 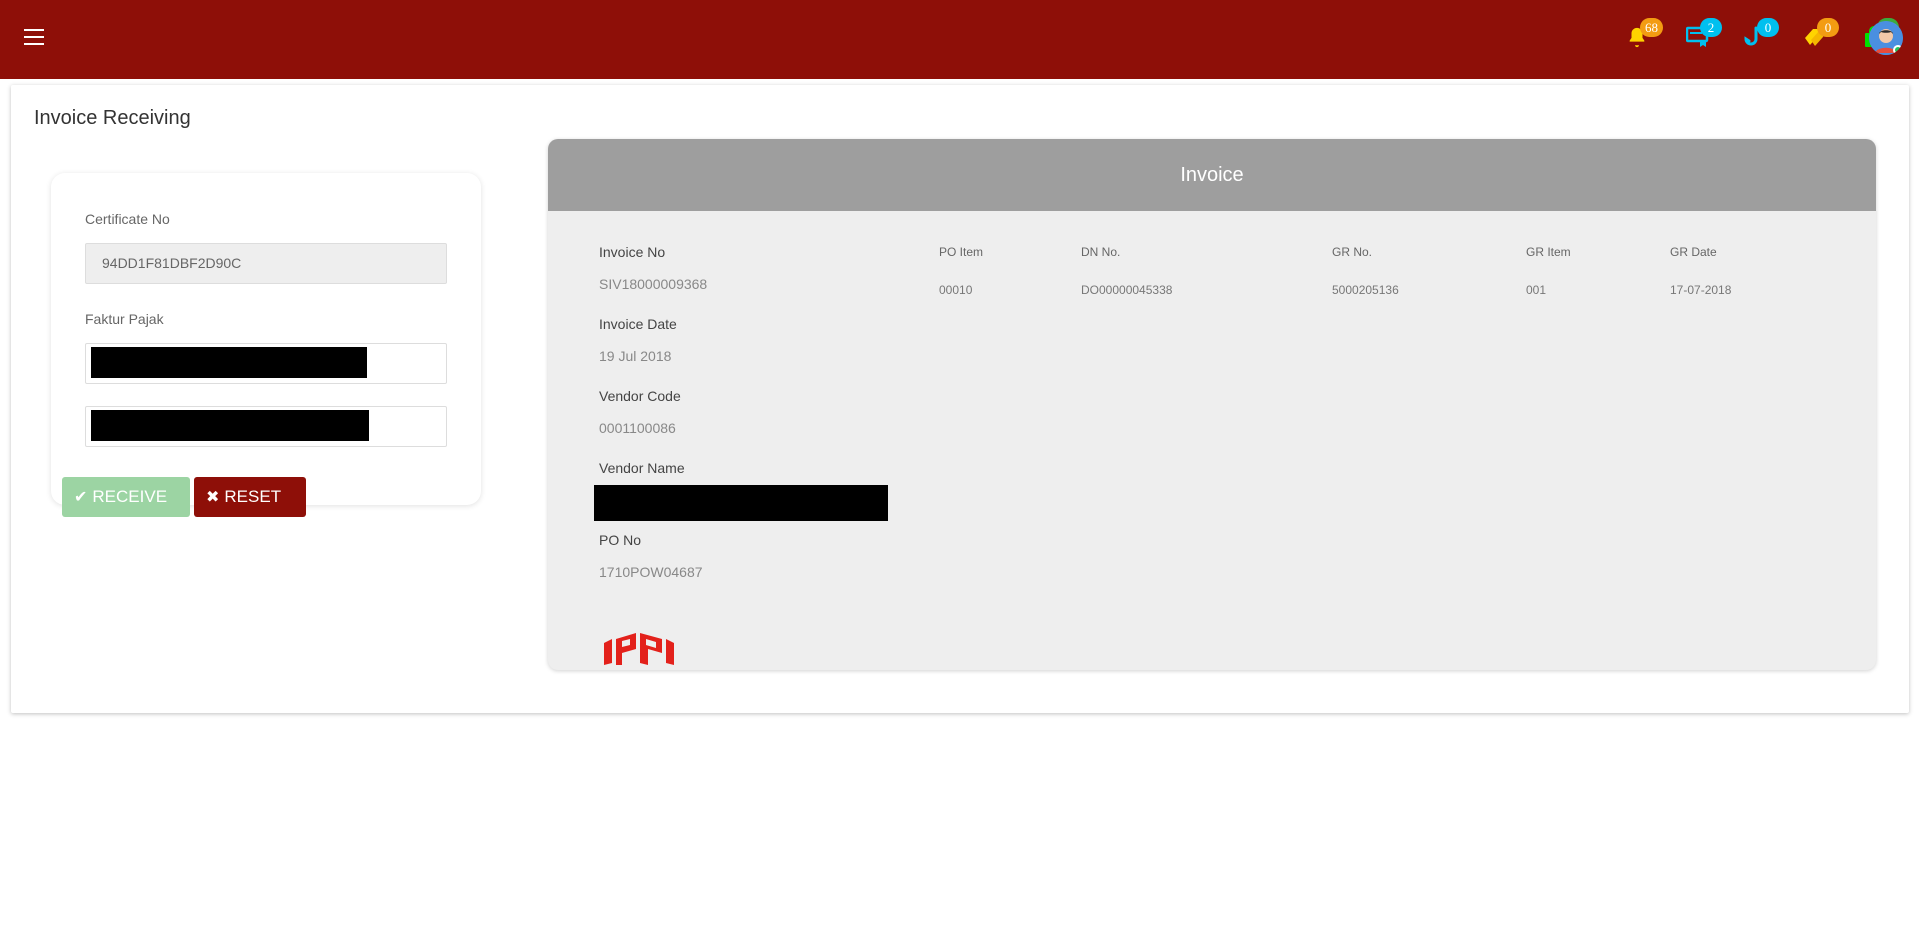 What do you see at coordinates (959, 39) in the screenshot?
I see `top-navbar: 68 2 0 0` at bounding box center [959, 39].